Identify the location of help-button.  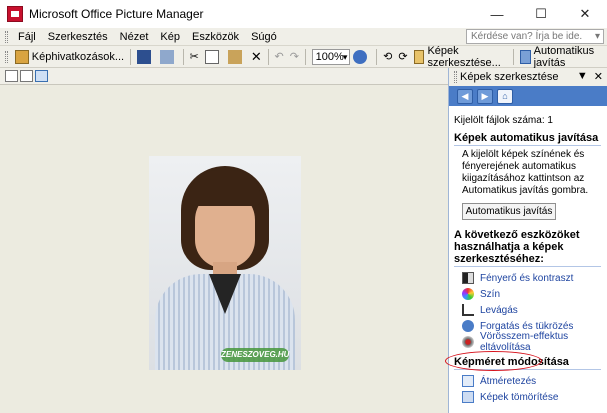
(361, 57).